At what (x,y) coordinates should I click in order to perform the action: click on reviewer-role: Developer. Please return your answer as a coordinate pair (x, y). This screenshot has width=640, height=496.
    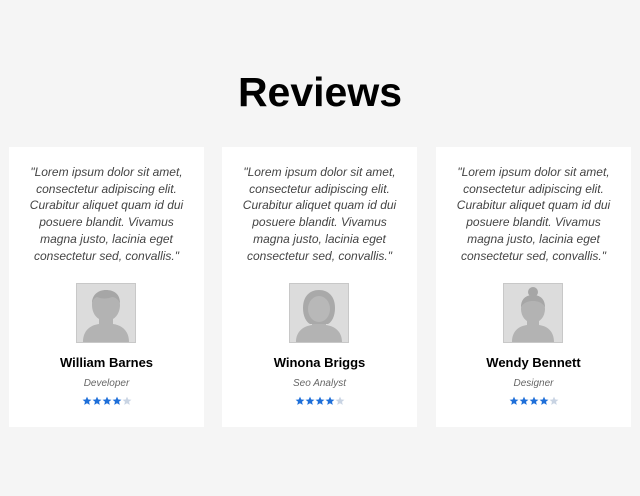
    Looking at the image, I should click on (106, 383).